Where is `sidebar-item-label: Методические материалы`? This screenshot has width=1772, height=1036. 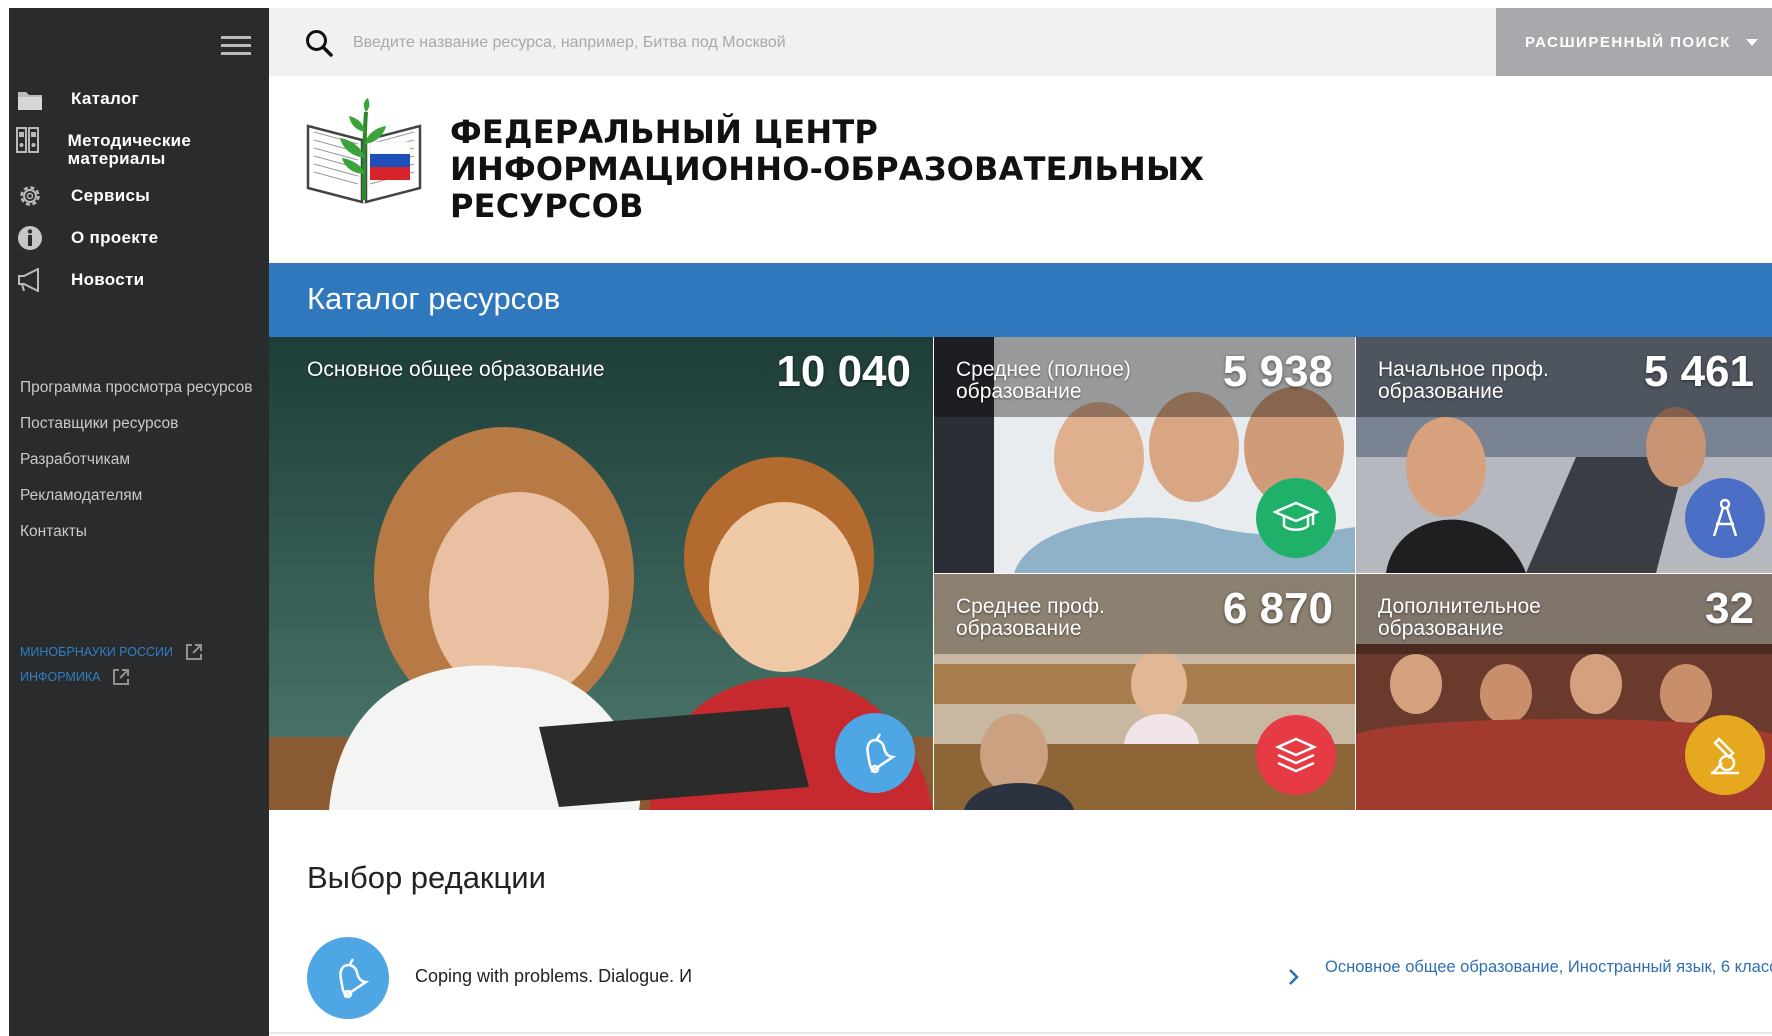 sidebar-item-label: Методические материалы is located at coordinates (129, 149).